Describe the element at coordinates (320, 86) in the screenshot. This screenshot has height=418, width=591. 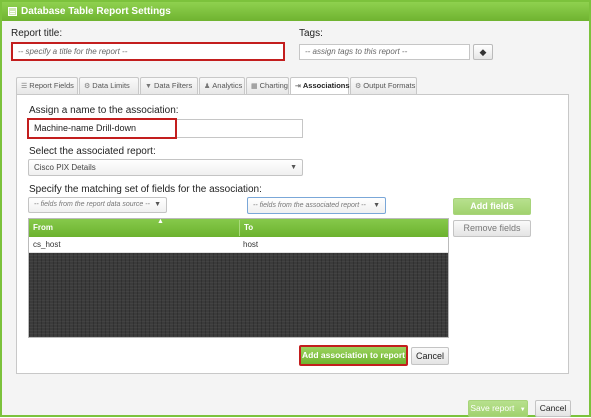
I see `tab-associations: ⇥ Associations` at that location.